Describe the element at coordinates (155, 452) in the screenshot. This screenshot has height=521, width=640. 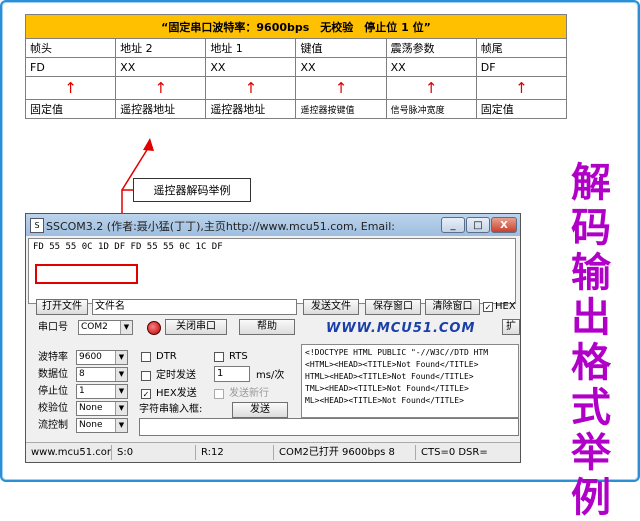
I see `status-sent: S:0` at that location.